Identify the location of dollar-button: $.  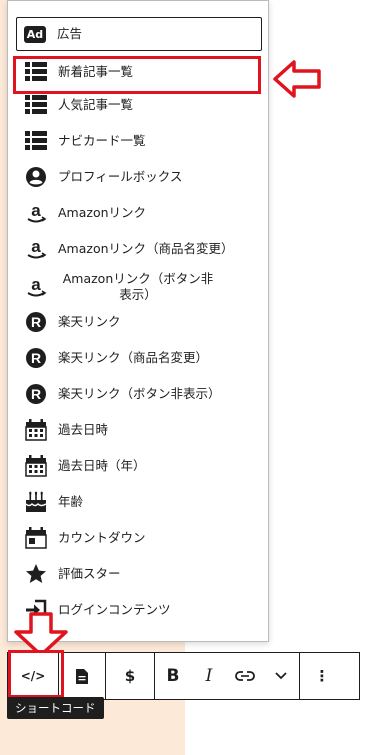
(130, 676).